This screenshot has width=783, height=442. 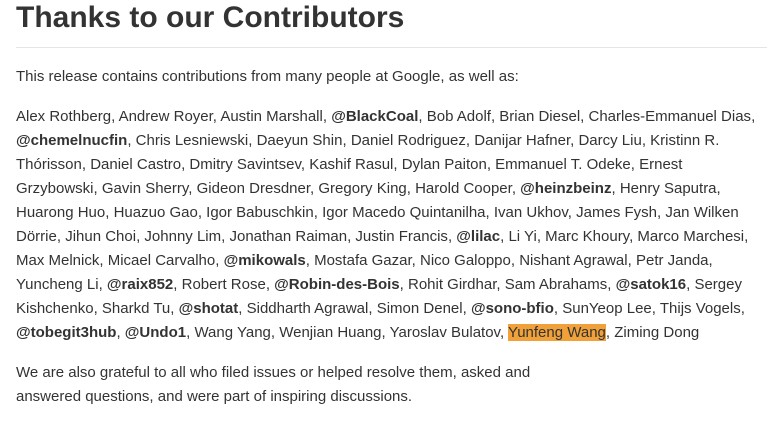 I want to click on contributor-name: Sam Abrahams, so click(x=556, y=284).